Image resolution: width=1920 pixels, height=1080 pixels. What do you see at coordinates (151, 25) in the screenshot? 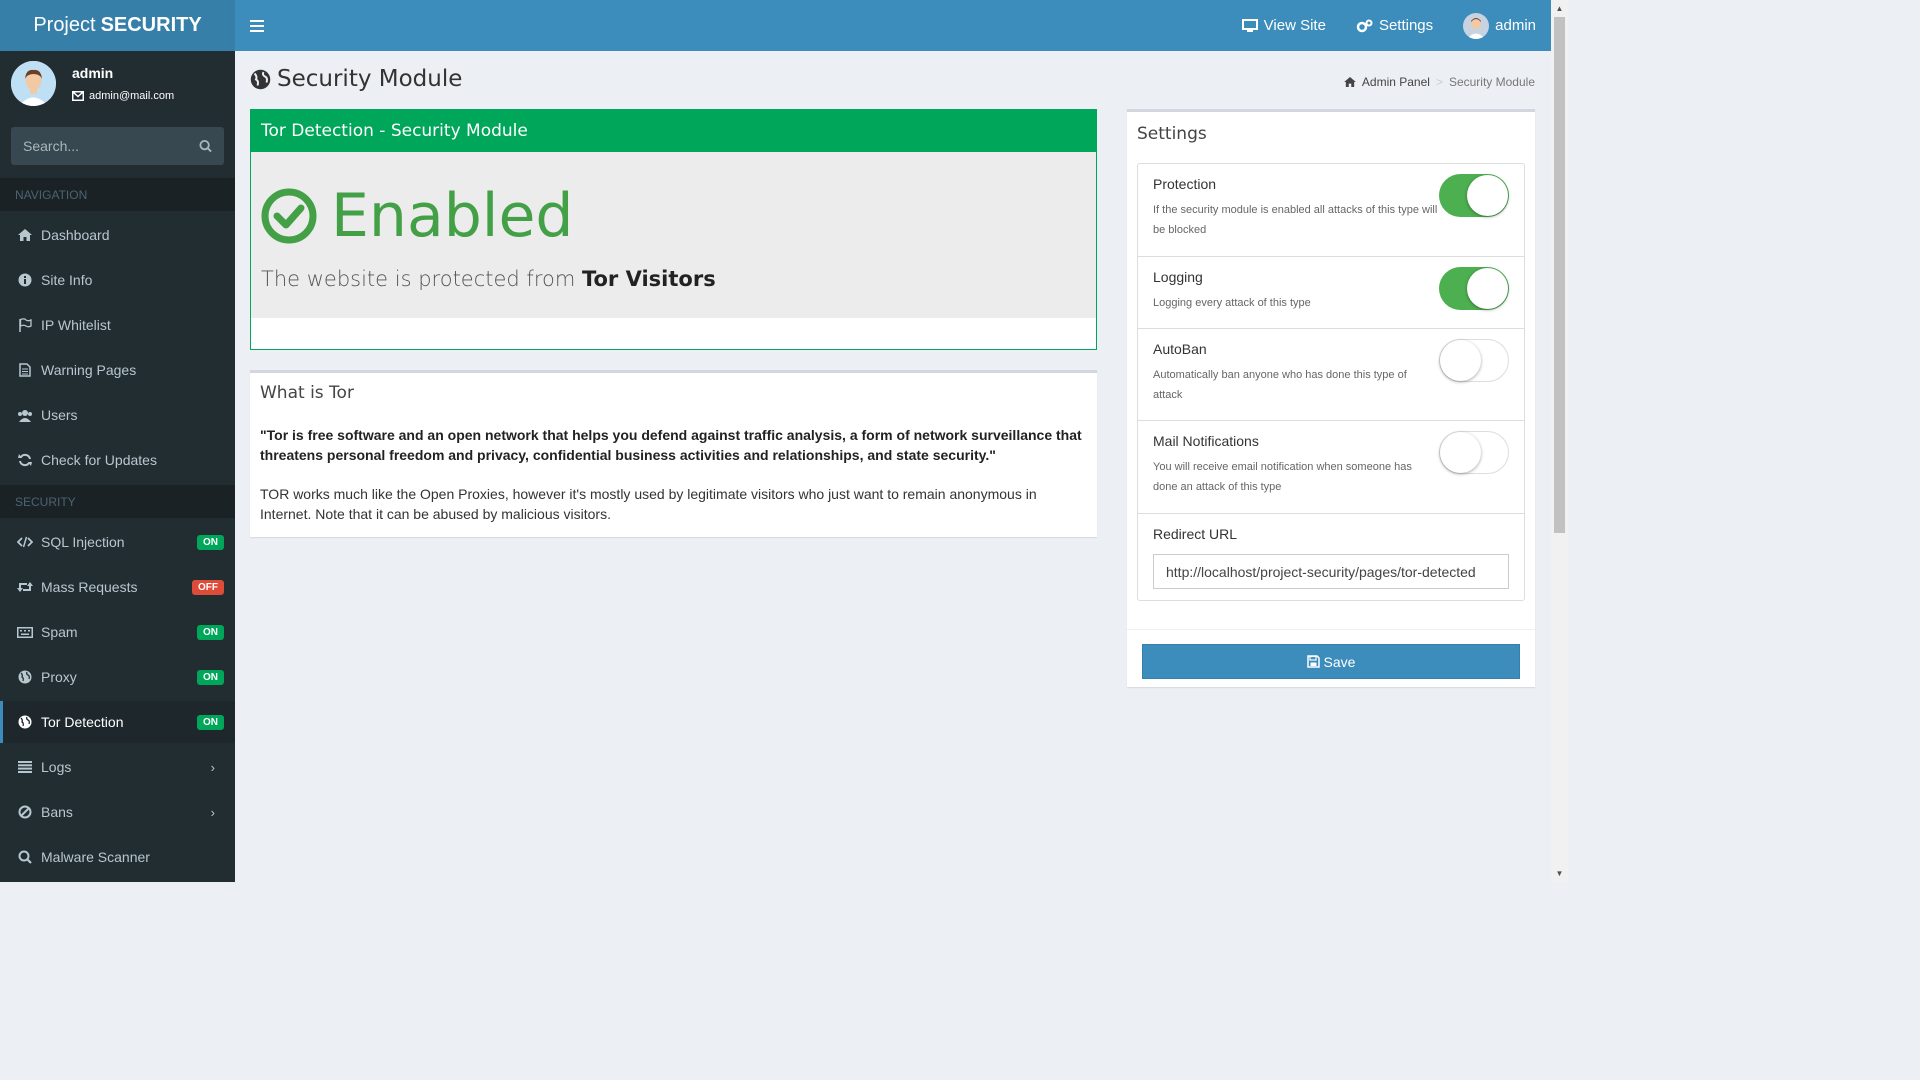
I see `brand-bold: SECURITY` at bounding box center [151, 25].